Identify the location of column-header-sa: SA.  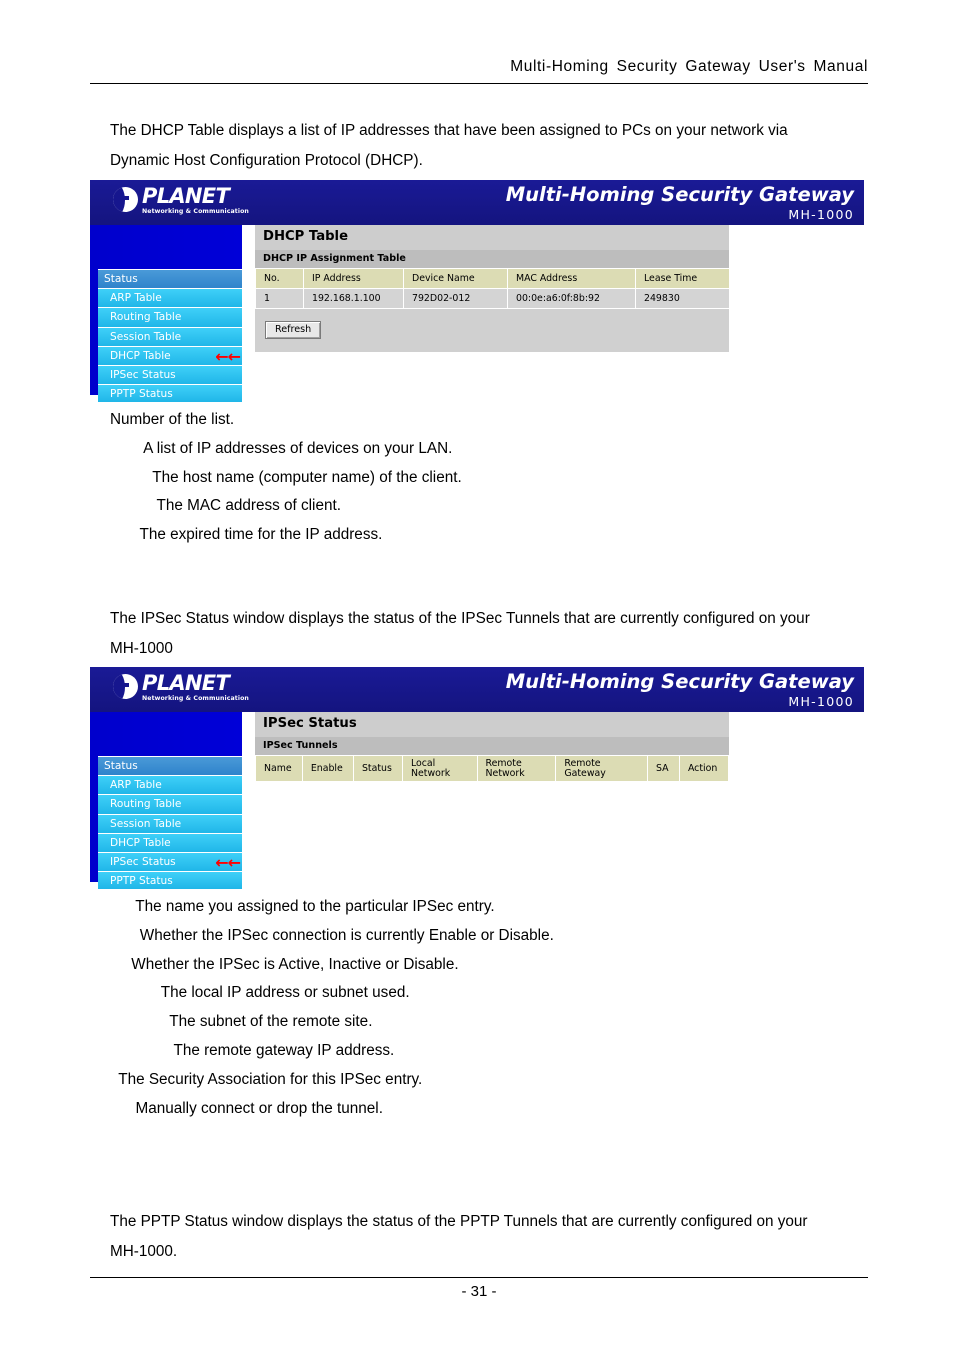
(663, 768).